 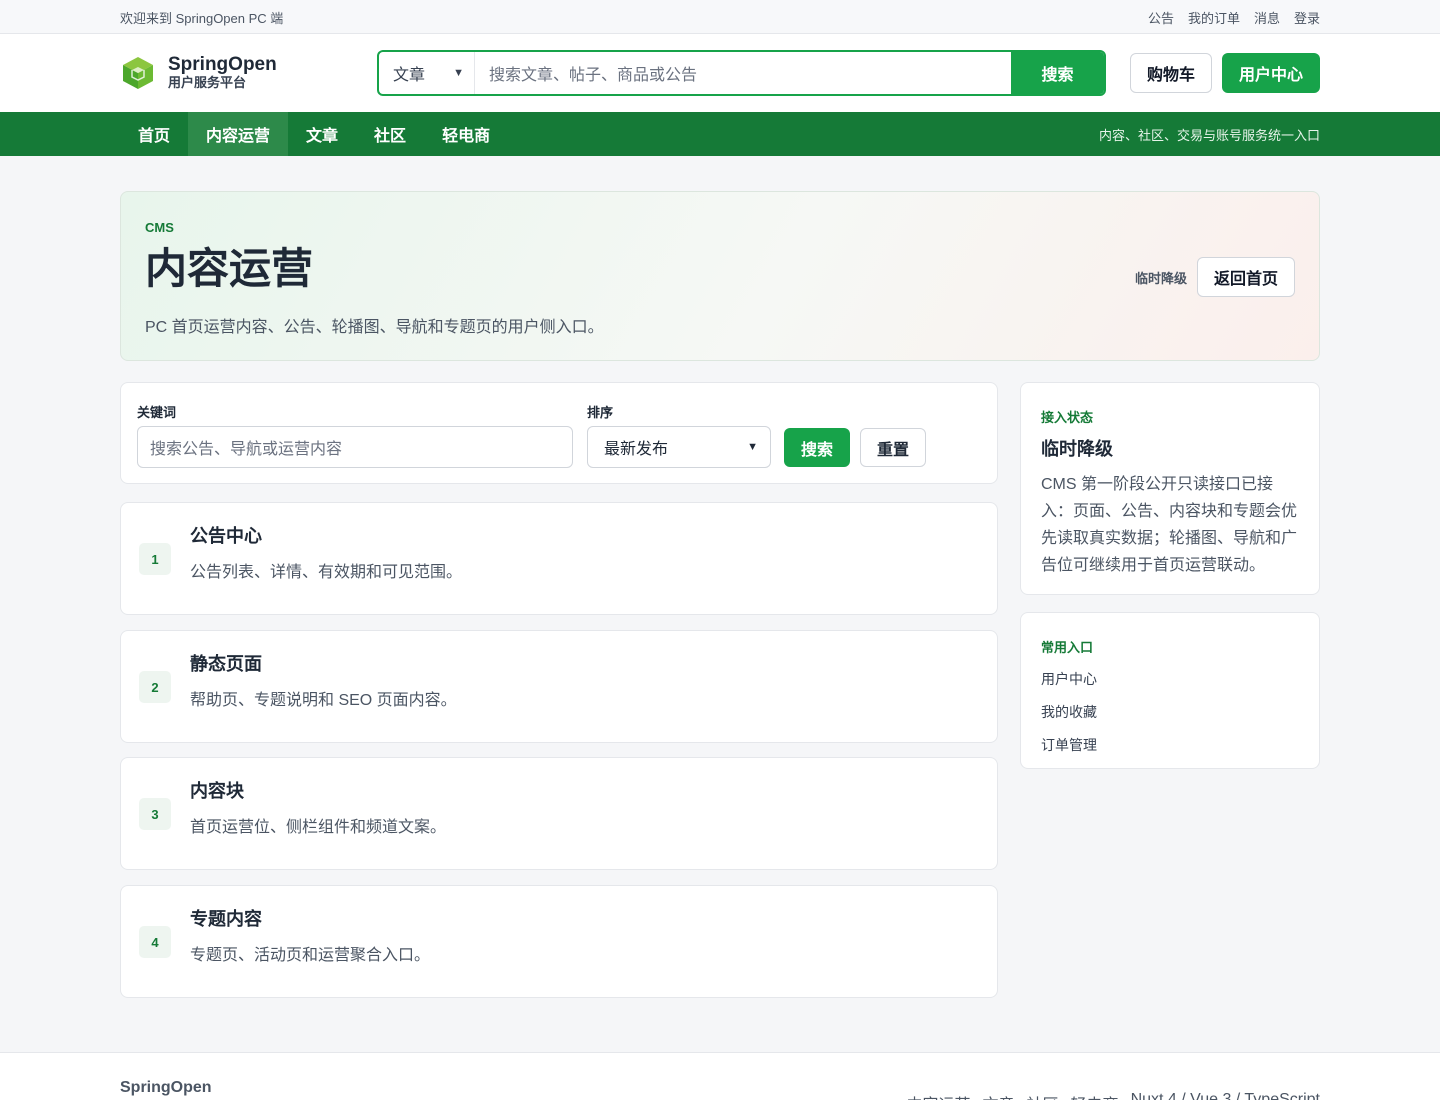 What do you see at coordinates (374, 327) in the screenshot?
I see `hero-description: PC 首页运营内容、公告、轮播图、导航和专题页的用户侧入口。` at bounding box center [374, 327].